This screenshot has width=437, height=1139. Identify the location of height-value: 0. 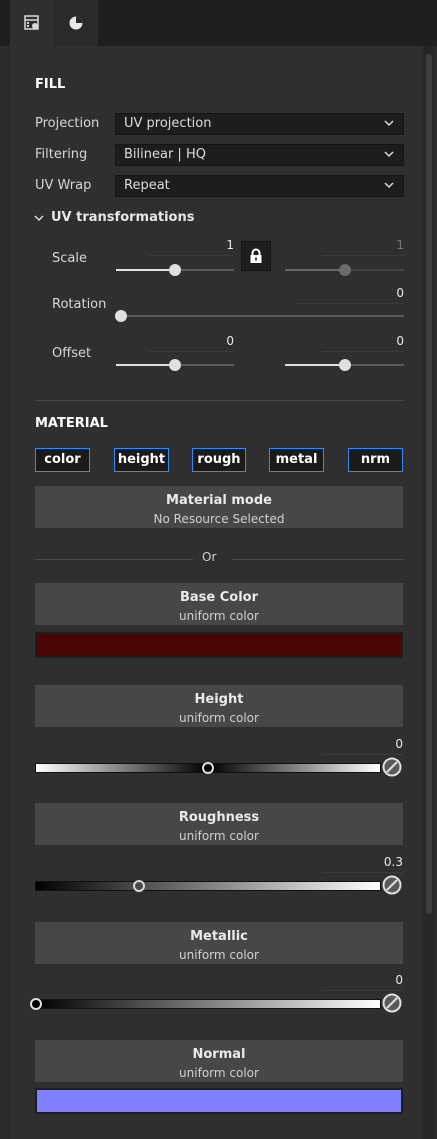
(363, 746).